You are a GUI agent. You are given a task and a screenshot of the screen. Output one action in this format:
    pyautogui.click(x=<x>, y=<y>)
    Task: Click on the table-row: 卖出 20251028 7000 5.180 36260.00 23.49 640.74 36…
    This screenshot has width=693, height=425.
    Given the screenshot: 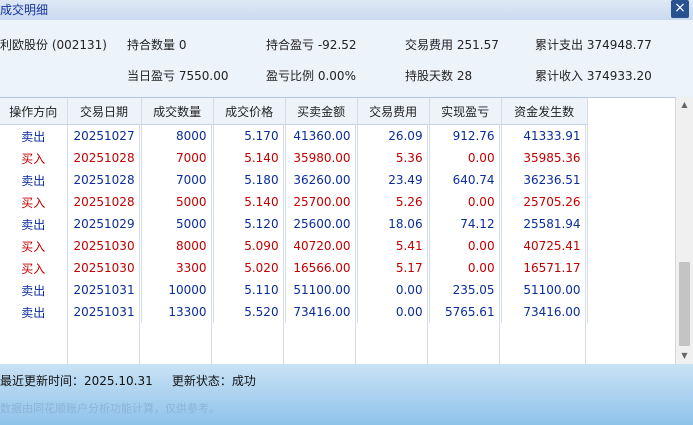 What is the action you would take?
    pyautogui.click(x=294, y=180)
    